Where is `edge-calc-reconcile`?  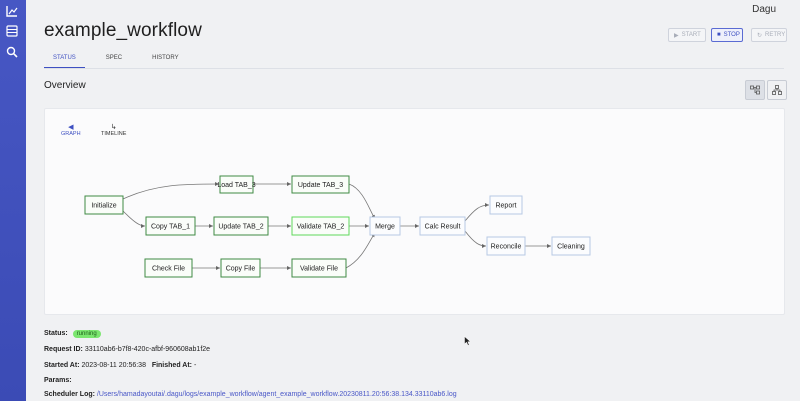
edge-calc-reconcile is located at coordinates (475, 239).